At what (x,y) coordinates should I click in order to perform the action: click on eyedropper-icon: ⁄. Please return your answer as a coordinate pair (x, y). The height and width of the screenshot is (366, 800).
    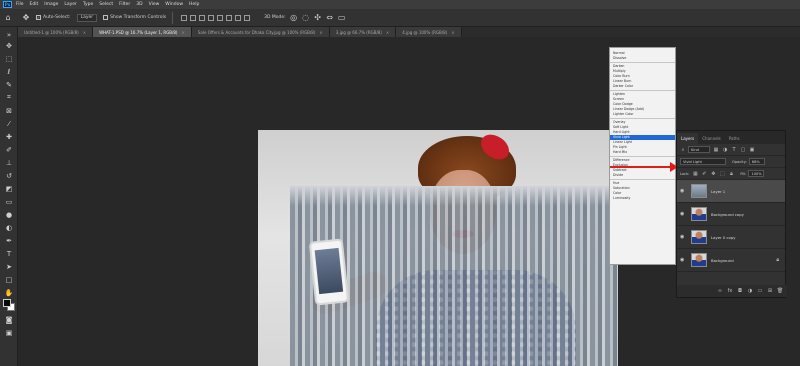
    Looking at the image, I should click on (9, 123).